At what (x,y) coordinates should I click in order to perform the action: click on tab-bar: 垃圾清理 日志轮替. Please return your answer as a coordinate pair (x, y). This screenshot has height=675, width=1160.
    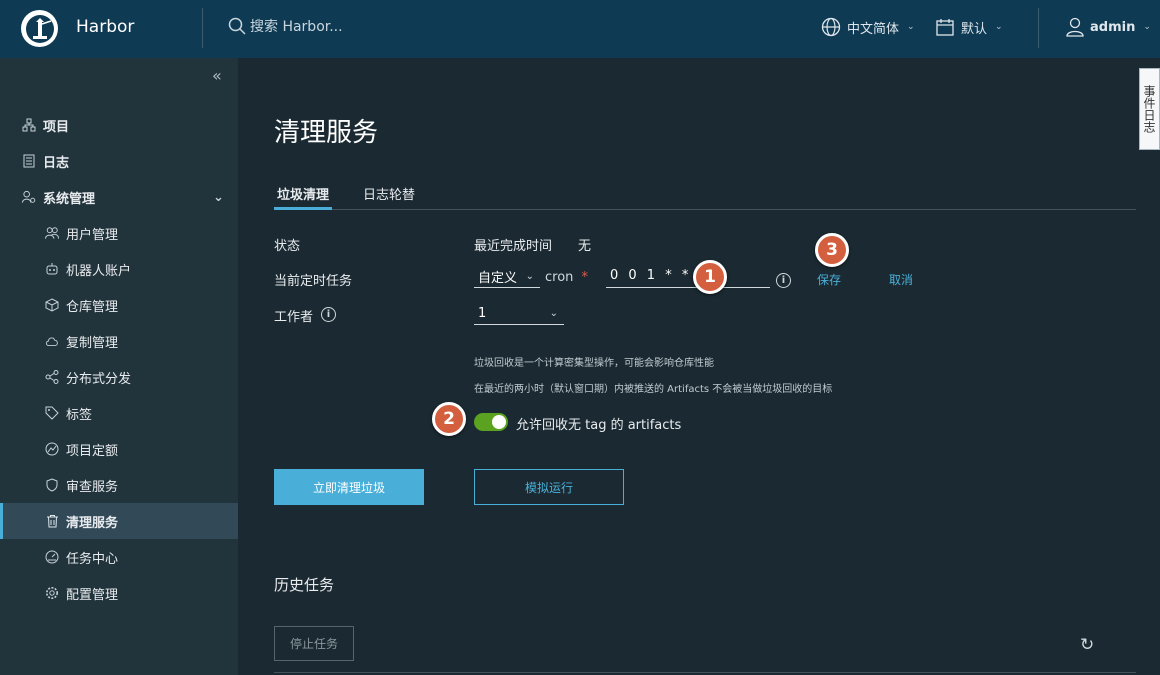
    Looking at the image, I should click on (705, 196).